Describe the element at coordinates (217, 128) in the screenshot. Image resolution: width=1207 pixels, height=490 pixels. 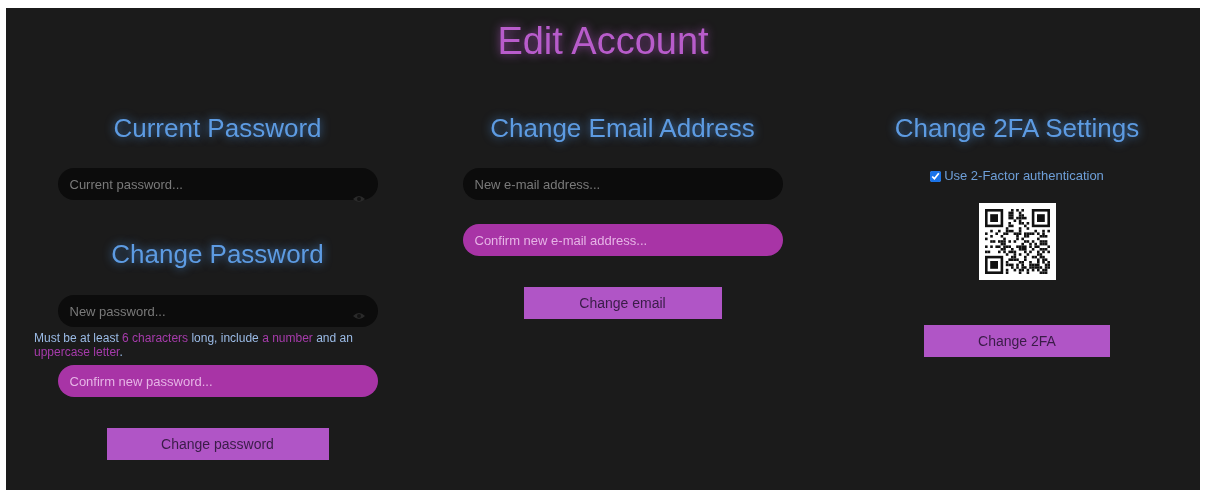
I see `section-heading: Current Password` at that location.